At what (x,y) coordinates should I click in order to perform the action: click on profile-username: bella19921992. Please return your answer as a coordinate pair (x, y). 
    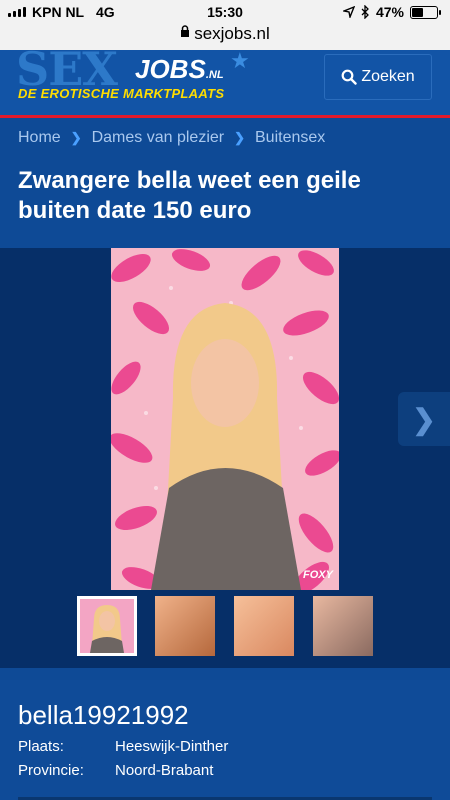
    Looking at the image, I should click on (103, 715).